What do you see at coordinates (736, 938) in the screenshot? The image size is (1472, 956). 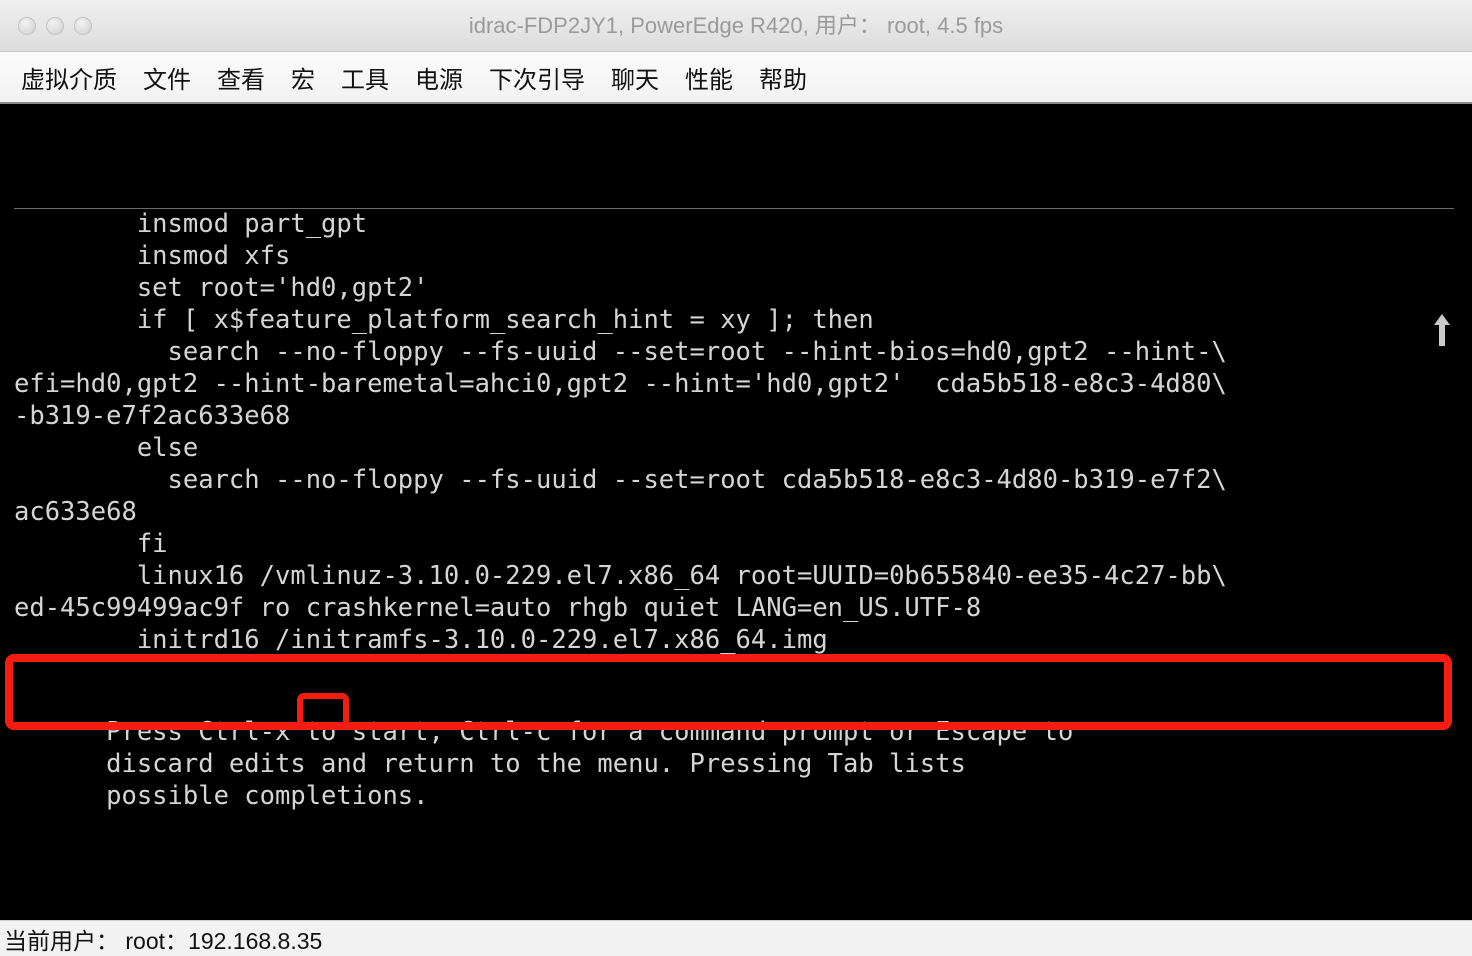 I see `statusbar: 当前用户： root：192.168.8.35` at bounding box center [736, 938].